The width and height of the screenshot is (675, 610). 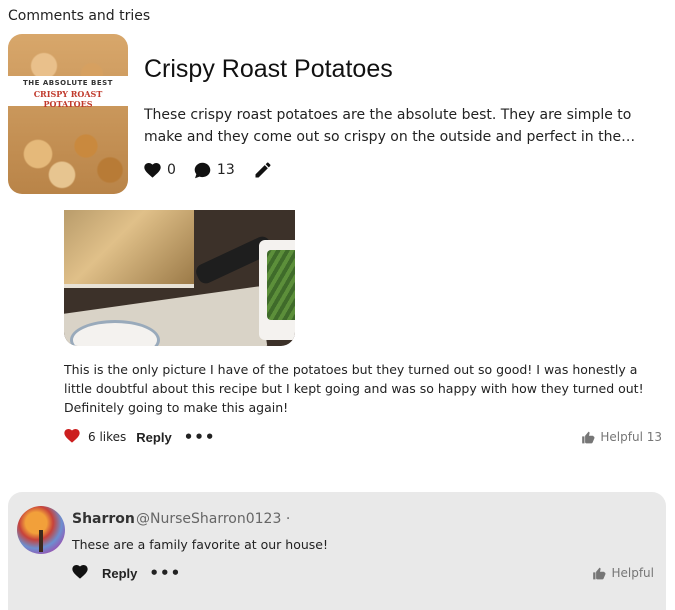 I want to click on pin-likes-stat: 0, so click(x=160, y=170).